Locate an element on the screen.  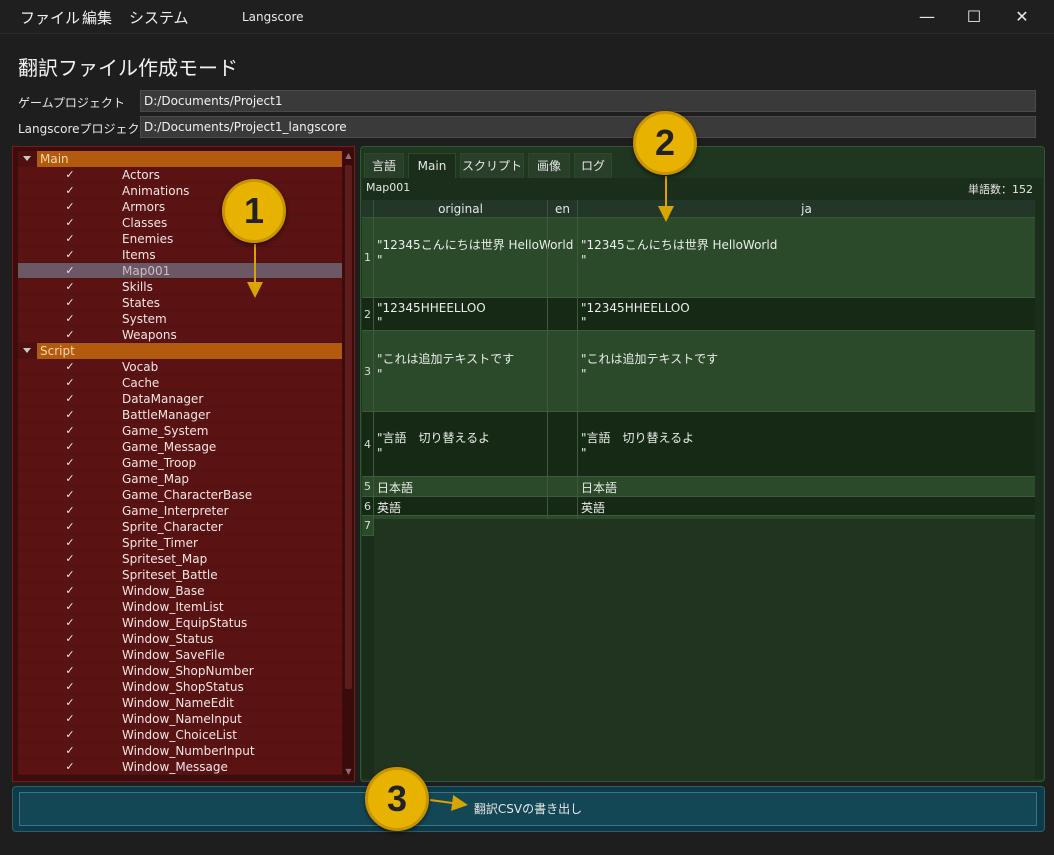
tree-item: ✓ Window_SaveFile is located at coordinates (180, 655).